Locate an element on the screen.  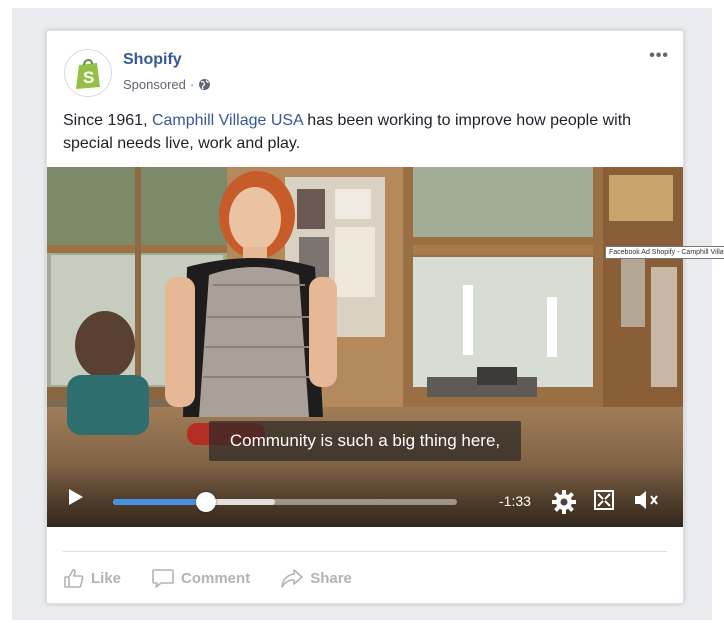
share-label: Share is located at coordinates (331, 578).